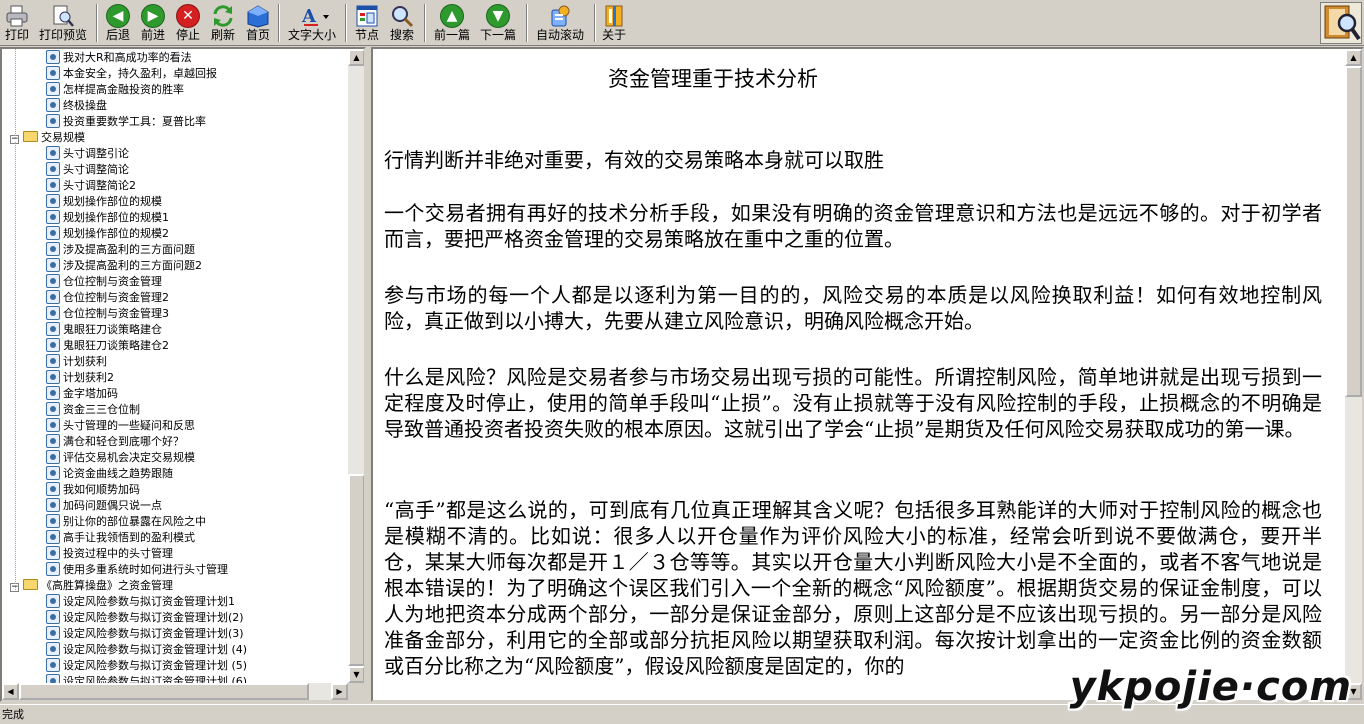  What do you see at coordinates (134, 521) in the screenshot?
I see `tree-item-label: 别让你的部位暴露在风险之中` at bounding box center [134, 521].